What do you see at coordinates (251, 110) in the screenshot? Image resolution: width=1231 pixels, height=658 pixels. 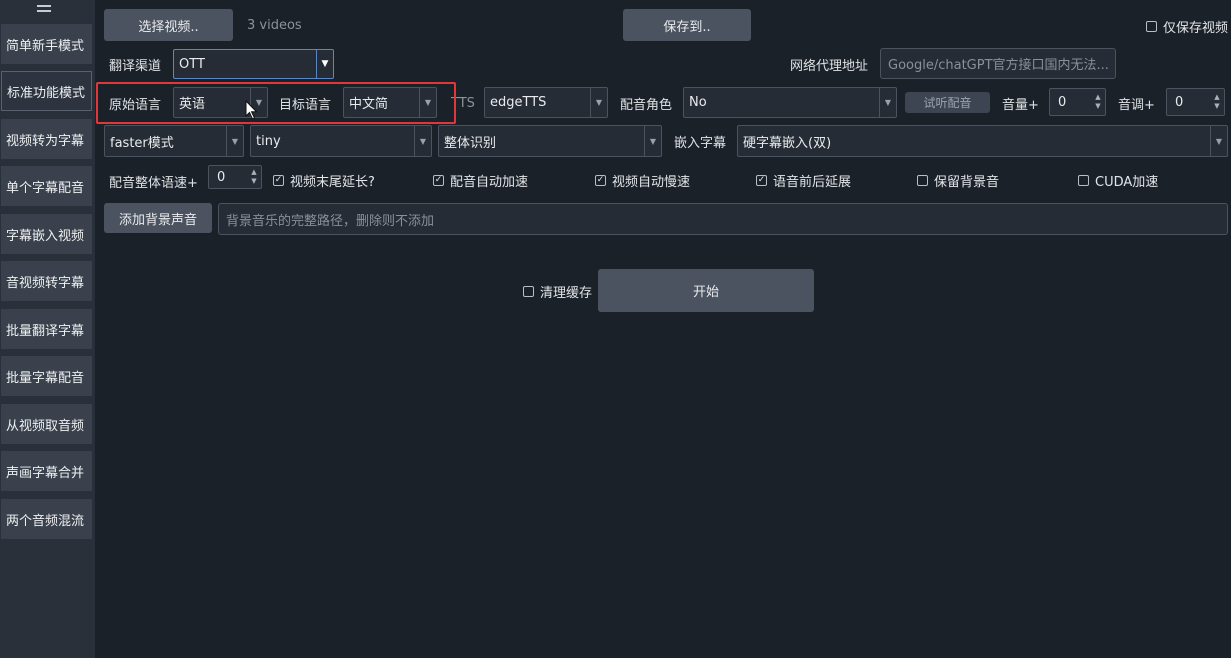 I see `mouse-cursor-icon` at bounding box center [251, 110].